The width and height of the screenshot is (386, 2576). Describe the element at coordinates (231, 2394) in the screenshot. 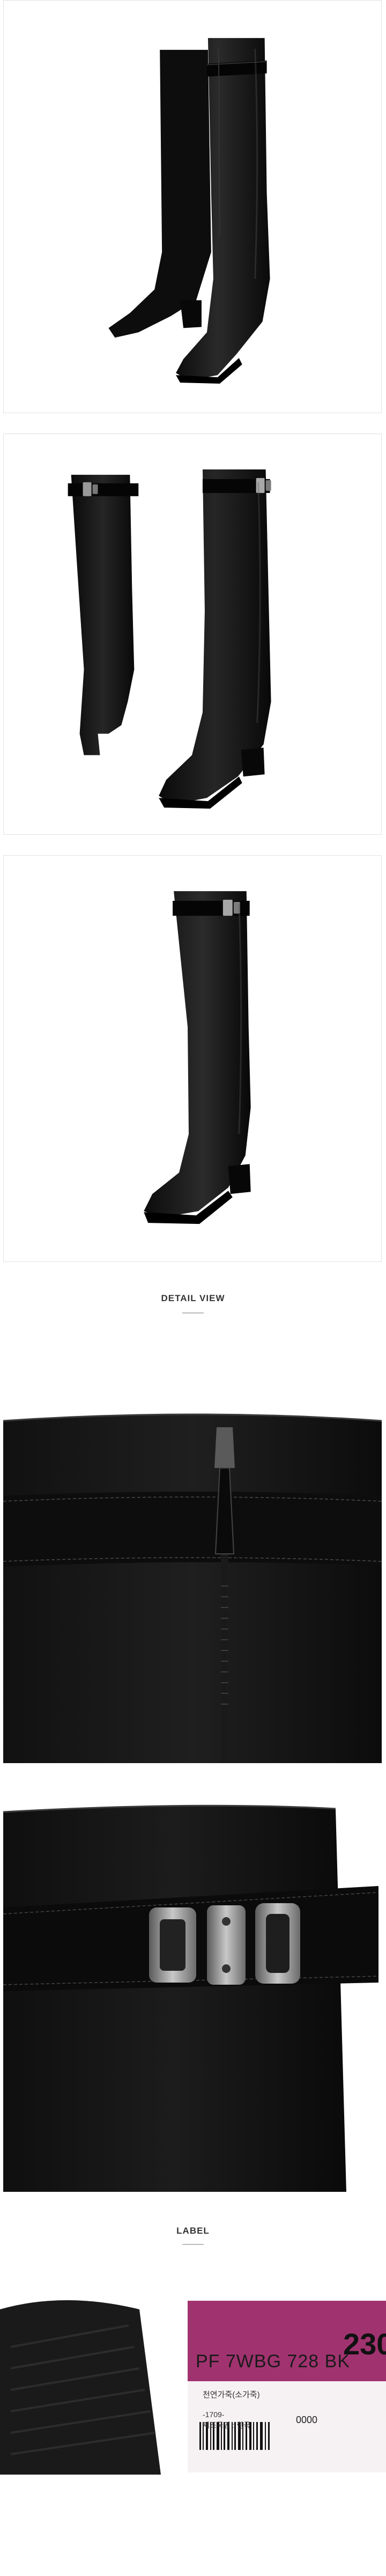

I see `label-material: 천연가죽(소가죽)` at that location.